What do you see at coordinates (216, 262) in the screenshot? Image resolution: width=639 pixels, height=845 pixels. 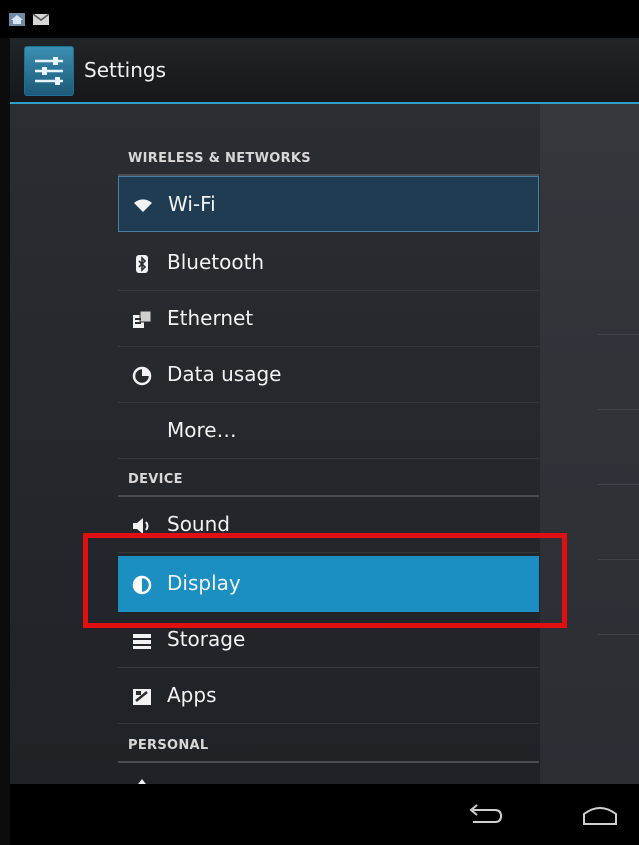 I see `settings-item-label: Bluetooth` at bounding box center [216, 262].